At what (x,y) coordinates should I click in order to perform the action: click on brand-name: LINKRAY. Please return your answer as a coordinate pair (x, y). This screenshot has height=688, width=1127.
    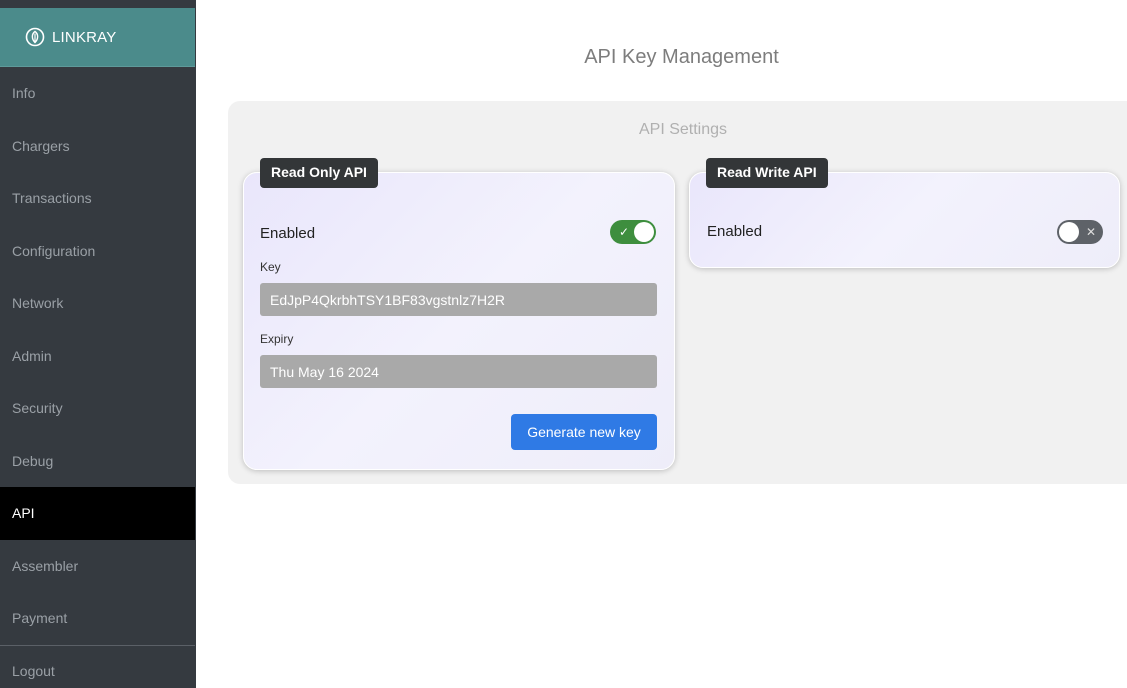
    Looking at the image, I should click on (84, 37).